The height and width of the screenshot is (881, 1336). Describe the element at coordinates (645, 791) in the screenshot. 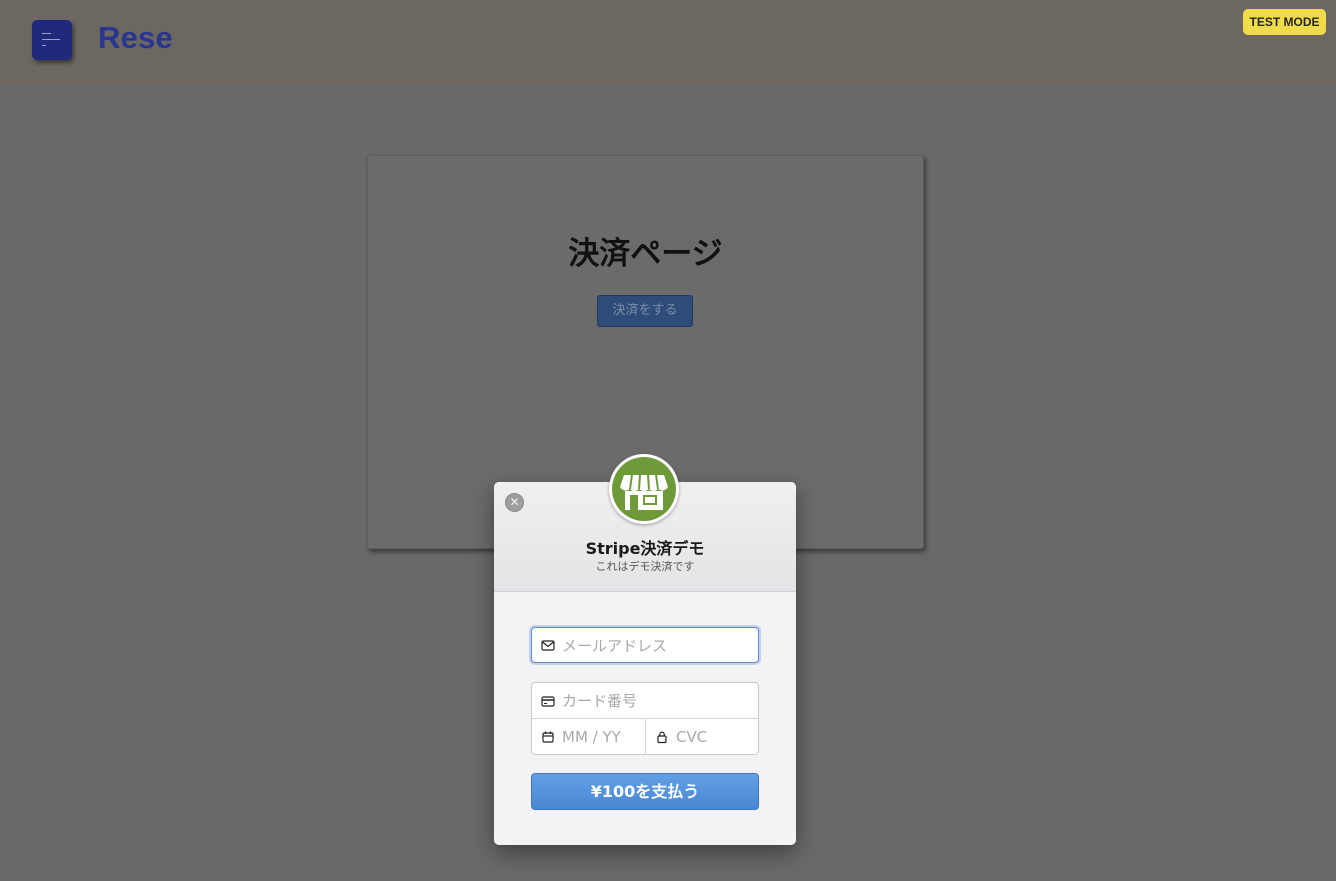

I see `submit-payment-button: ¥100を支払う` at that location.